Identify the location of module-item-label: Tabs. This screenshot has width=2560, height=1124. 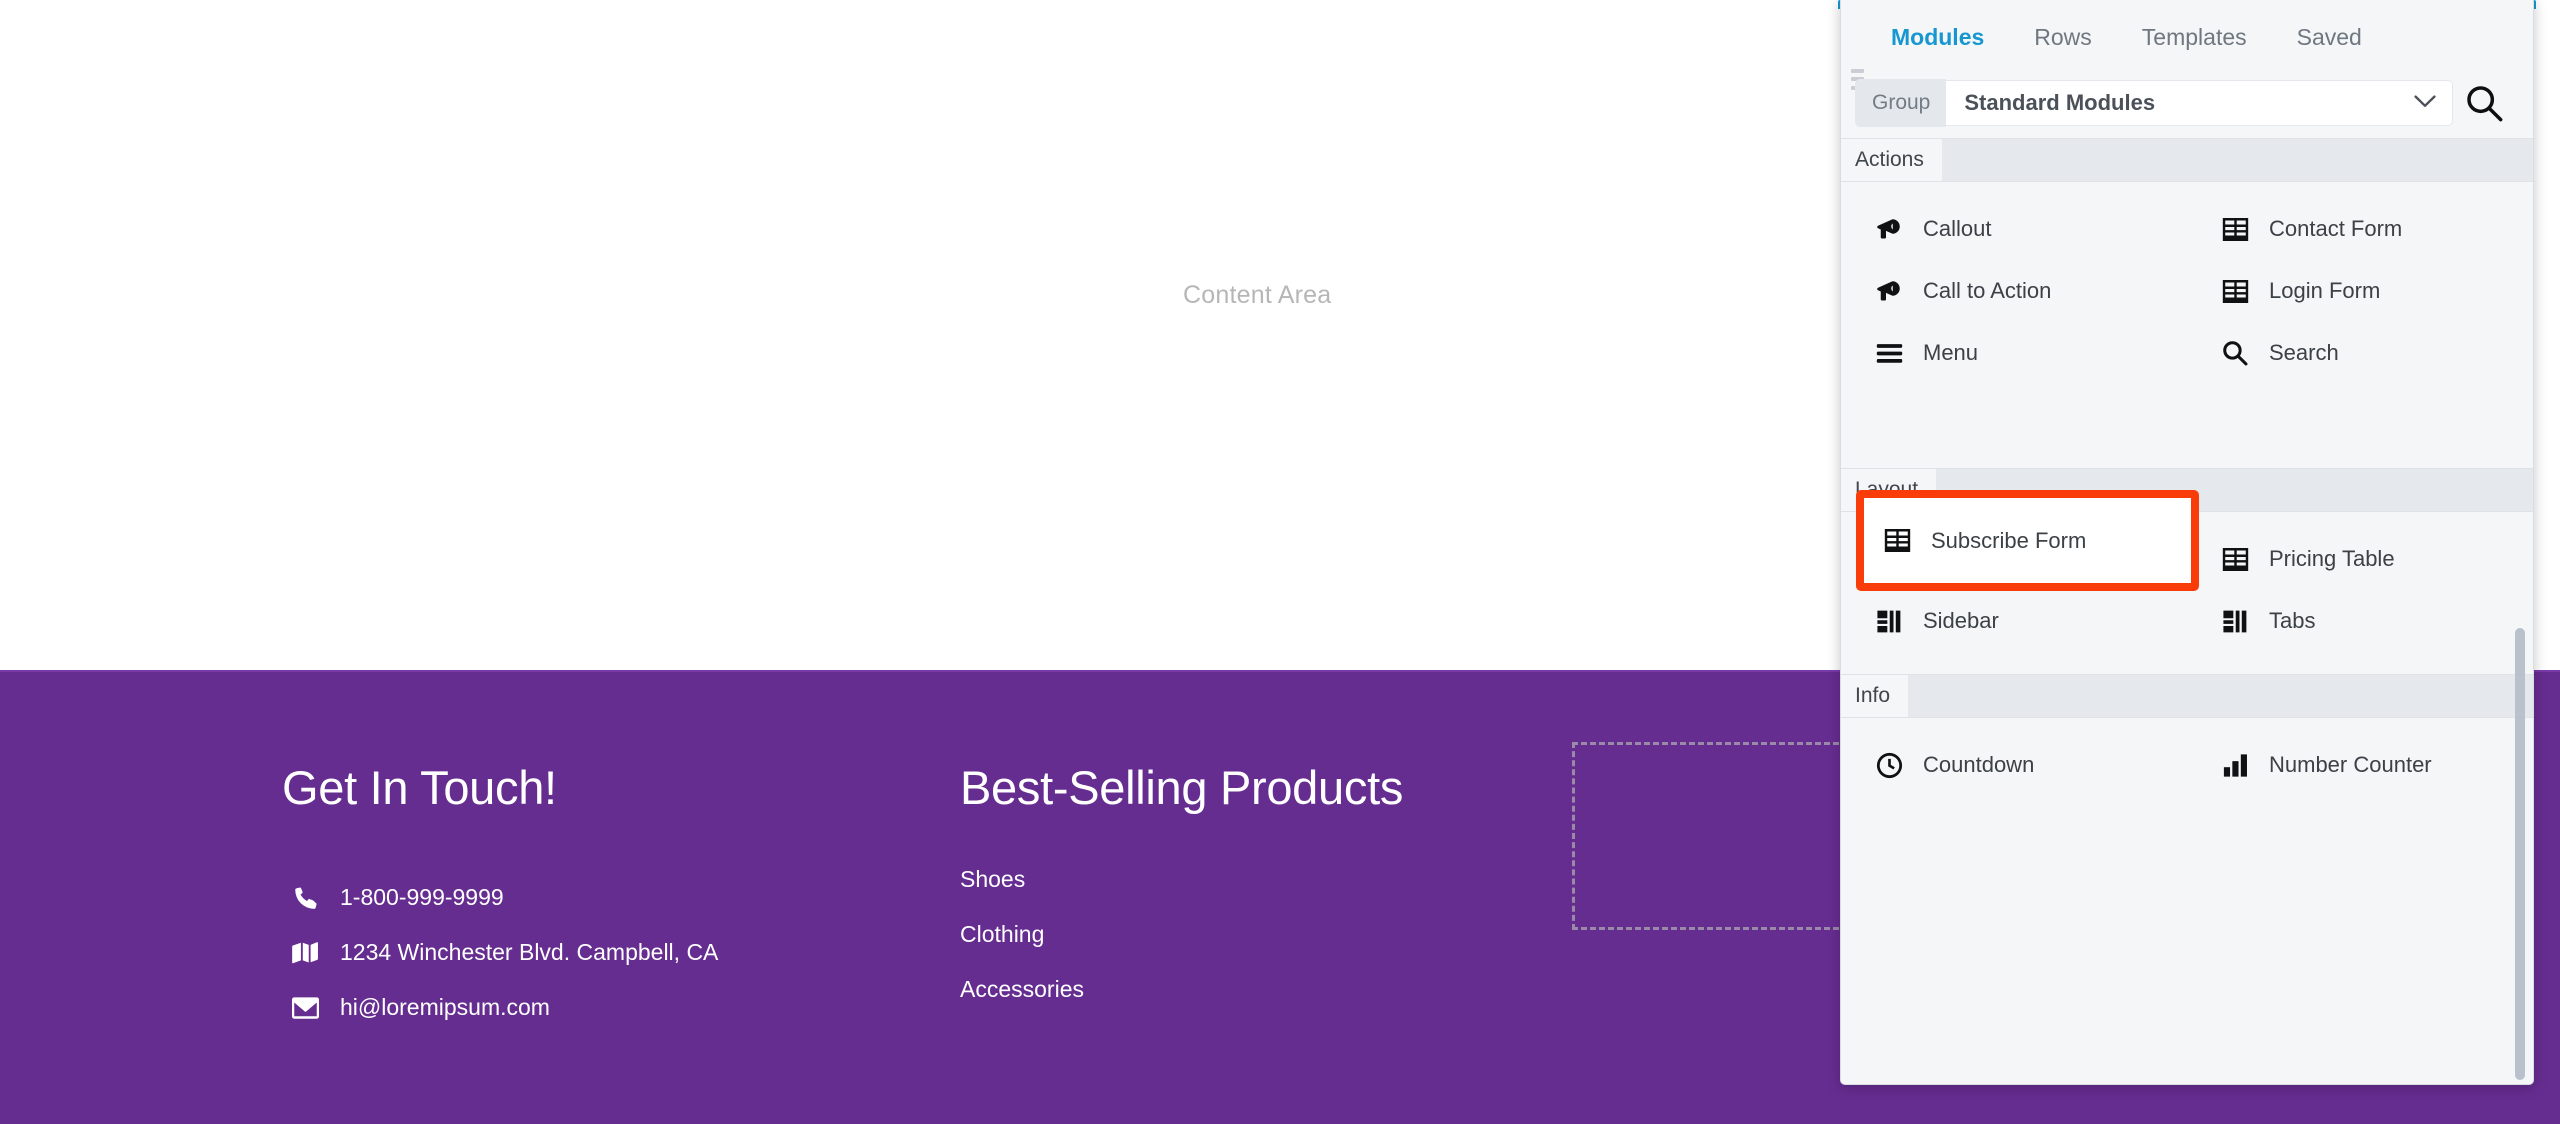
(2292, 620).